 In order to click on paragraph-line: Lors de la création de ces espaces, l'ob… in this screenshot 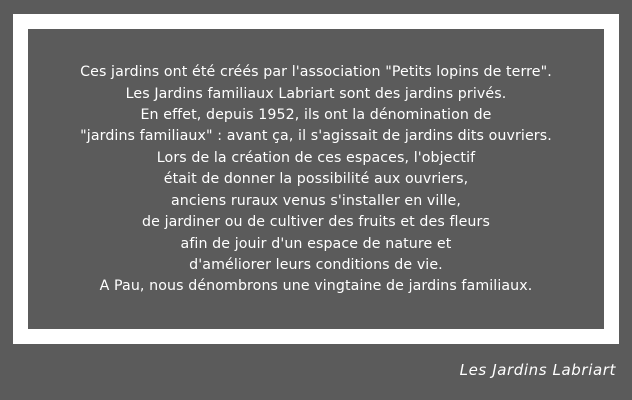, I will do `click(316, 157)`.